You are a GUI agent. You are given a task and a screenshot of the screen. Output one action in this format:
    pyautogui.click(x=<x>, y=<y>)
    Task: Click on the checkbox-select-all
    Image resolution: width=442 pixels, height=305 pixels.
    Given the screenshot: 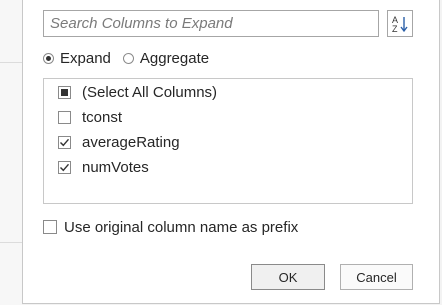 What is the action you would take?
    pyautogui.click(x=64, y=92)
    